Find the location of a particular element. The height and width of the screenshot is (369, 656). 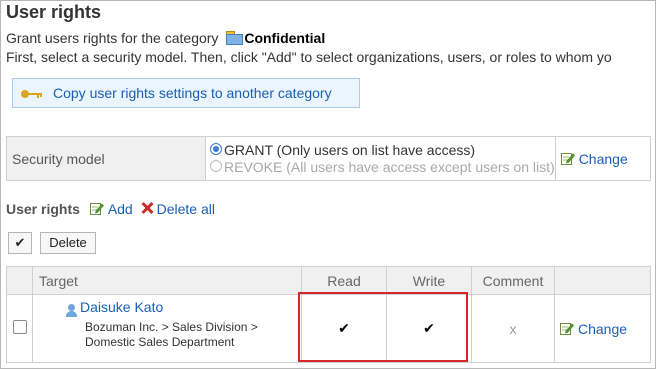

add-icon is located at coordinates (96, 209).